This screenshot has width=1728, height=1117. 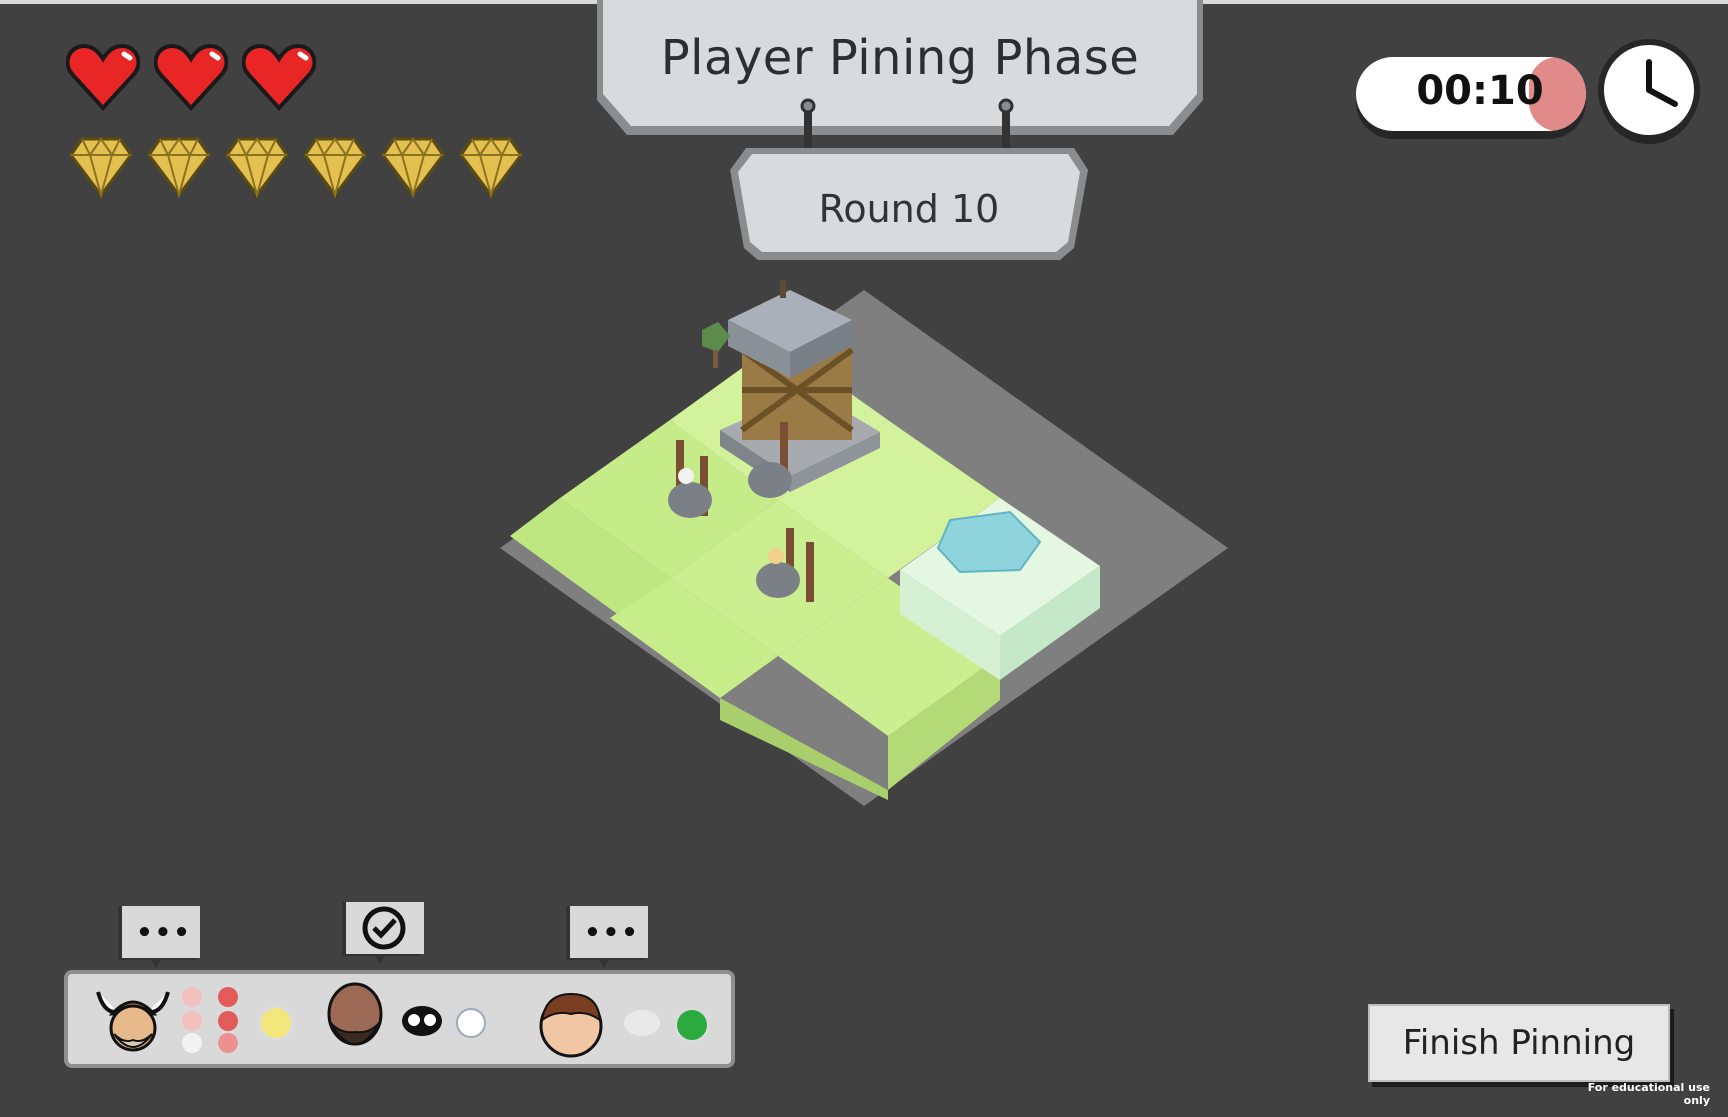 I want to click on educational-note: For educational use only, so click(x=1648, y=1094).